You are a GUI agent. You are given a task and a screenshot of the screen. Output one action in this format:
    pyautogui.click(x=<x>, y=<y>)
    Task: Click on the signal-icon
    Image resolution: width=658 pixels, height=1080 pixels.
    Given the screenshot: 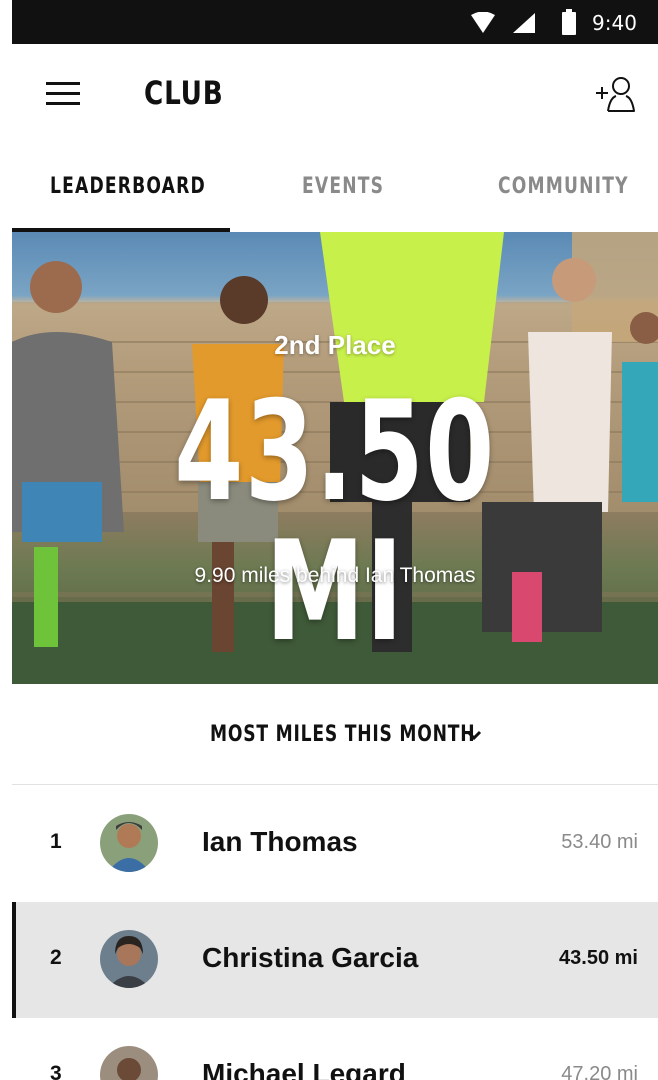 What is the action you would take?
    pyautogui.click(x=524, y=23)
    